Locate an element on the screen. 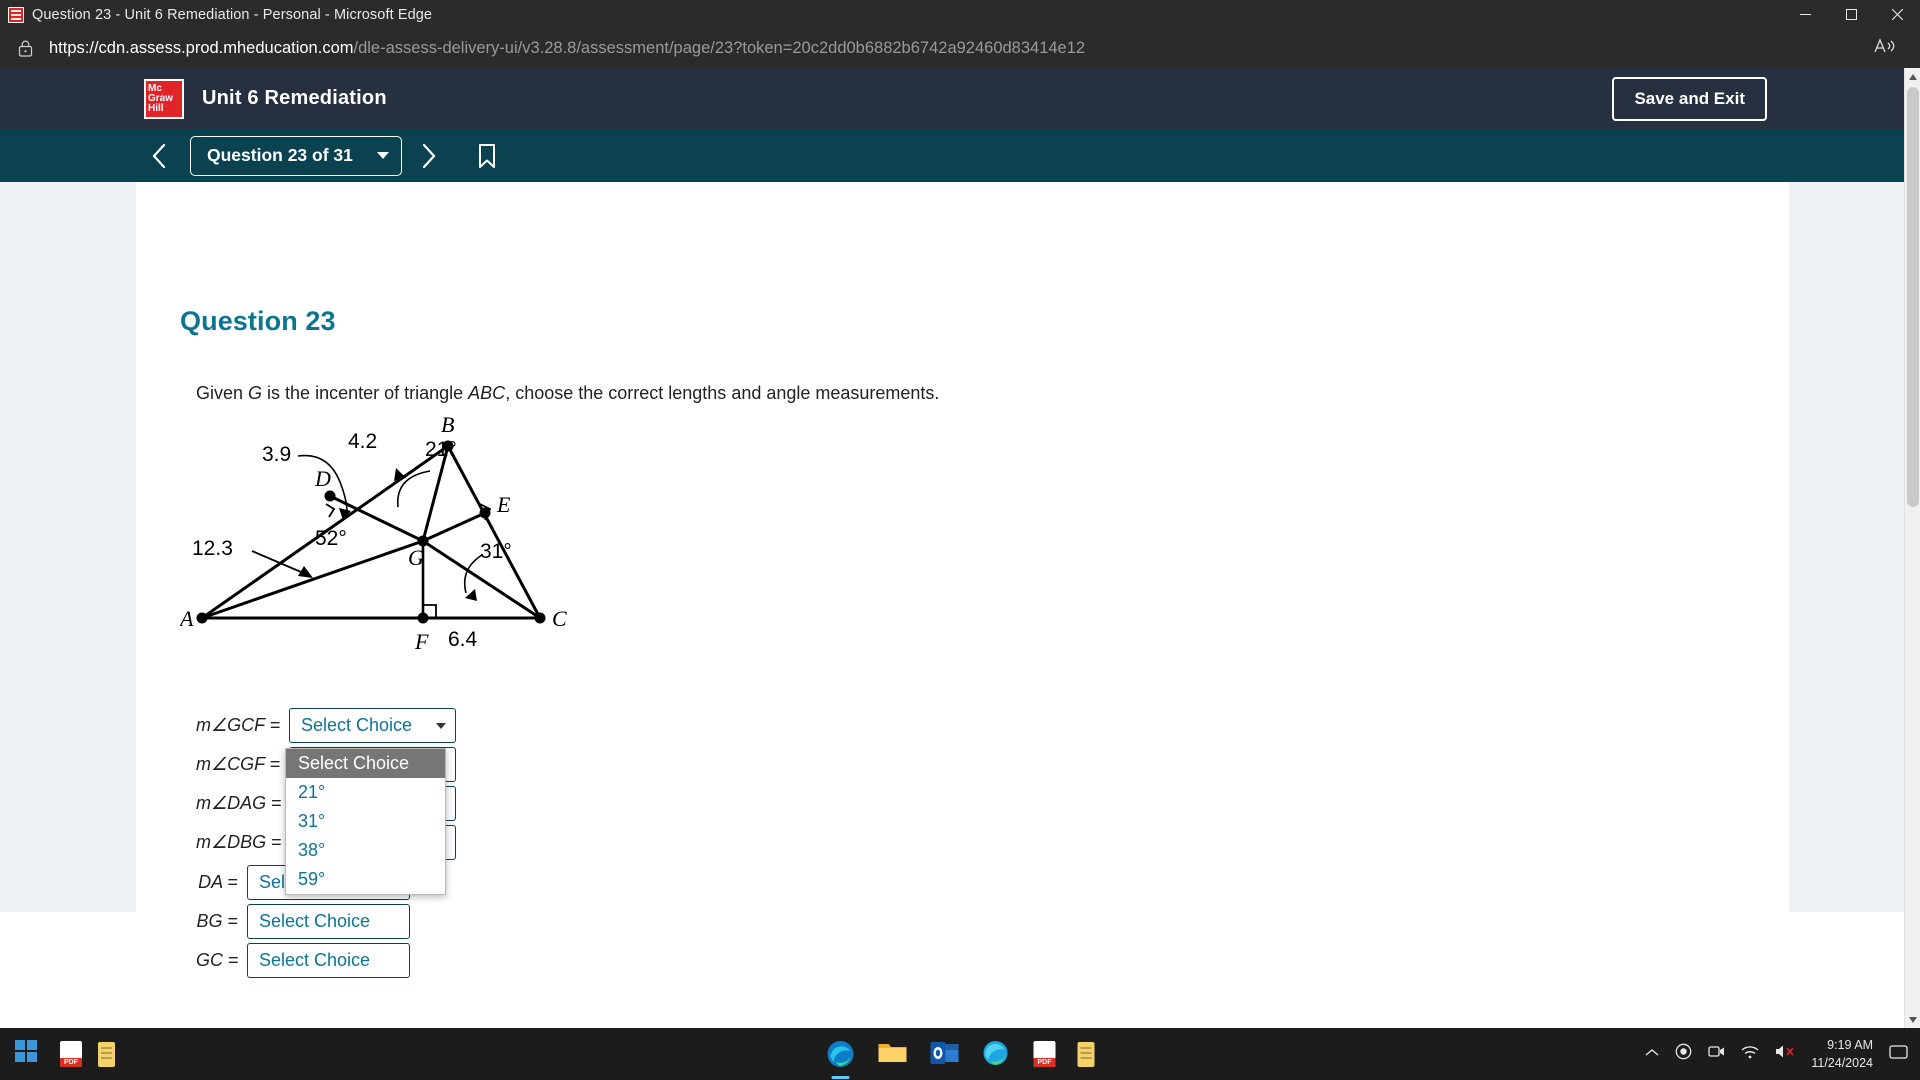 This screenshot has height=1080, width=1920. logo-line-2: Graw is located at coordinates (161, 98).